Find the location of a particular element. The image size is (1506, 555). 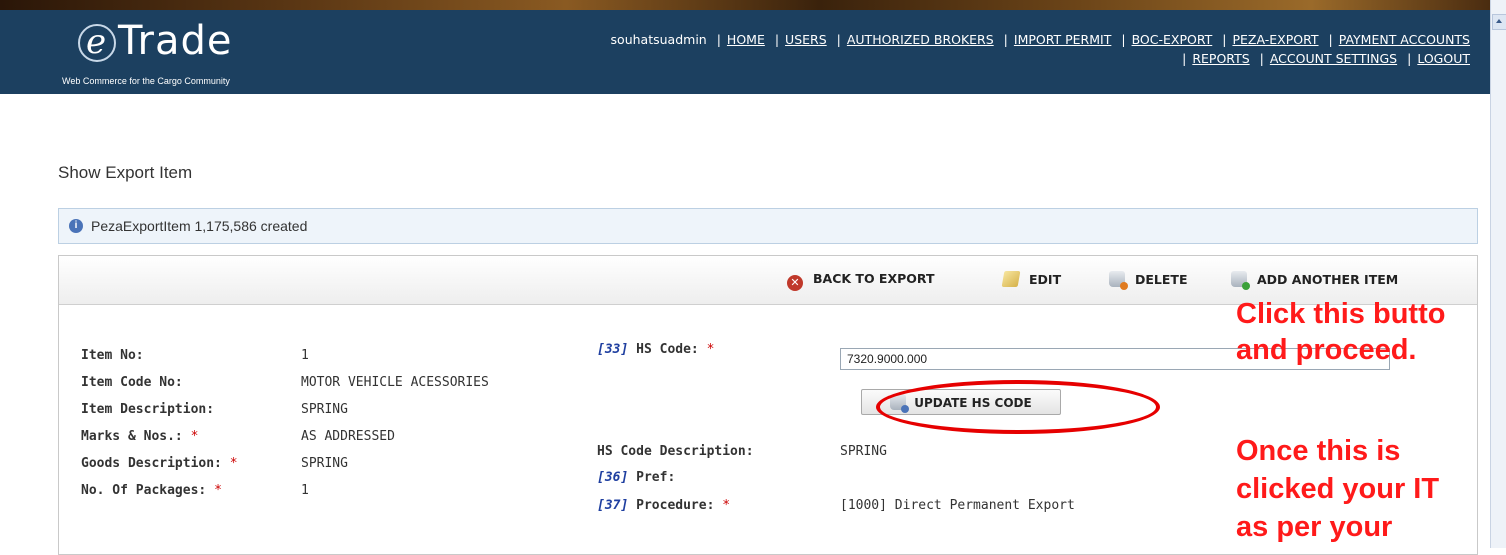

back-to-export-button: ✕ BACK TO EXPORT is located at coordinates (860, 281).